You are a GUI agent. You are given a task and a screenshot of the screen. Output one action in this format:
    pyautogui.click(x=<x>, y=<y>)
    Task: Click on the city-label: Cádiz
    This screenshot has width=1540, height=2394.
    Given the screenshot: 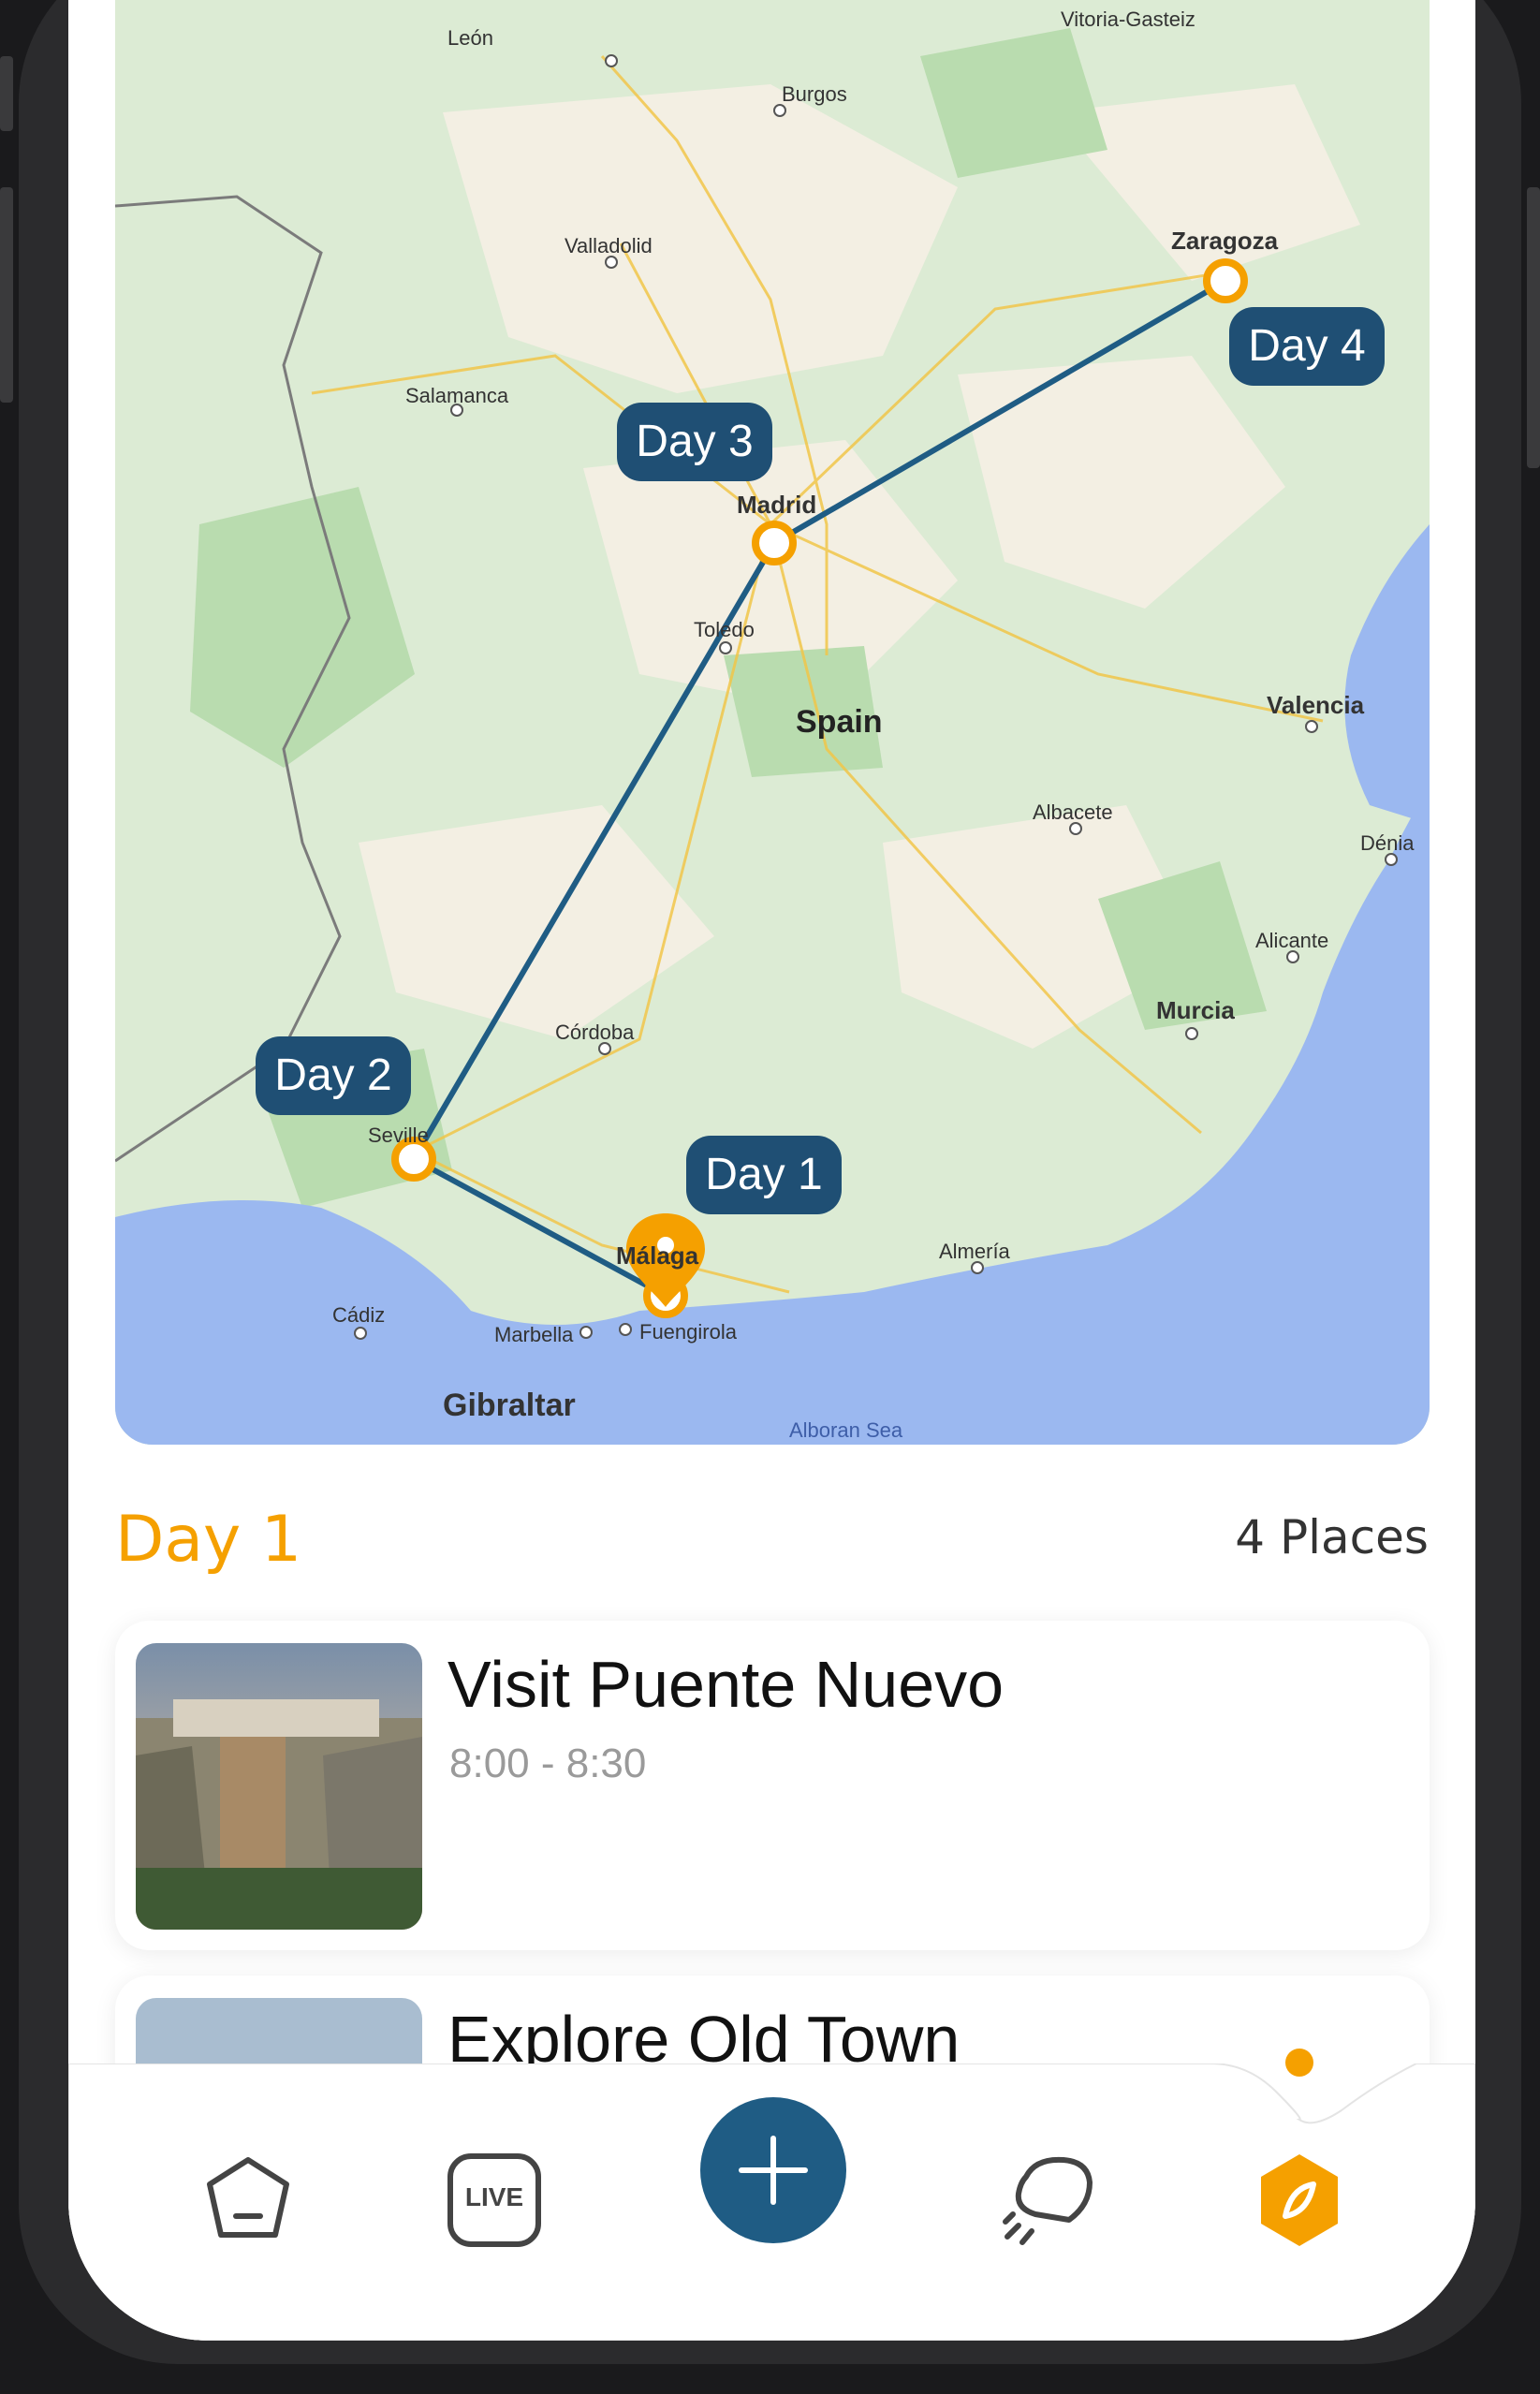 What is the action you would take?
    pyautogui.click(x=358, y=1315)
    